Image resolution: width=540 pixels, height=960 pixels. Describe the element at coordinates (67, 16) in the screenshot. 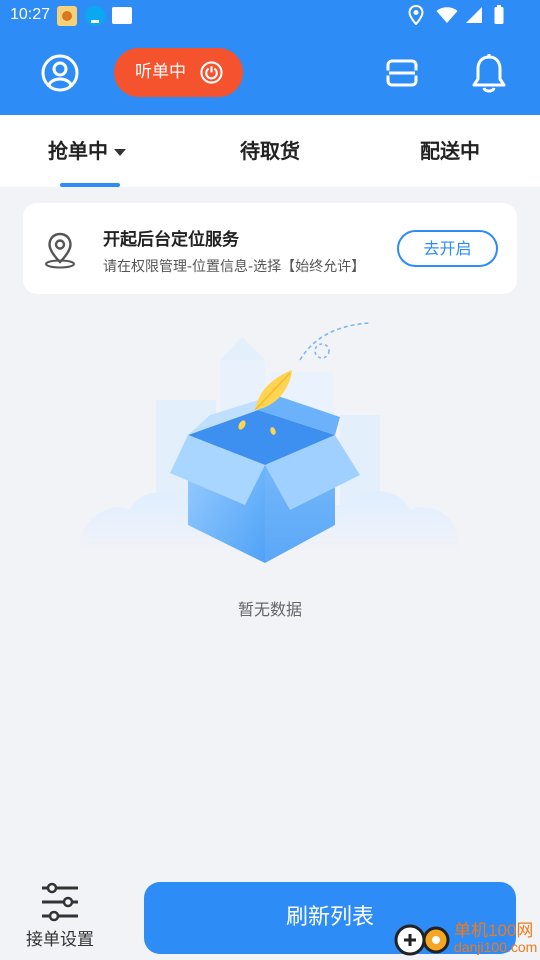

I see `app-notification-icon` at that location.